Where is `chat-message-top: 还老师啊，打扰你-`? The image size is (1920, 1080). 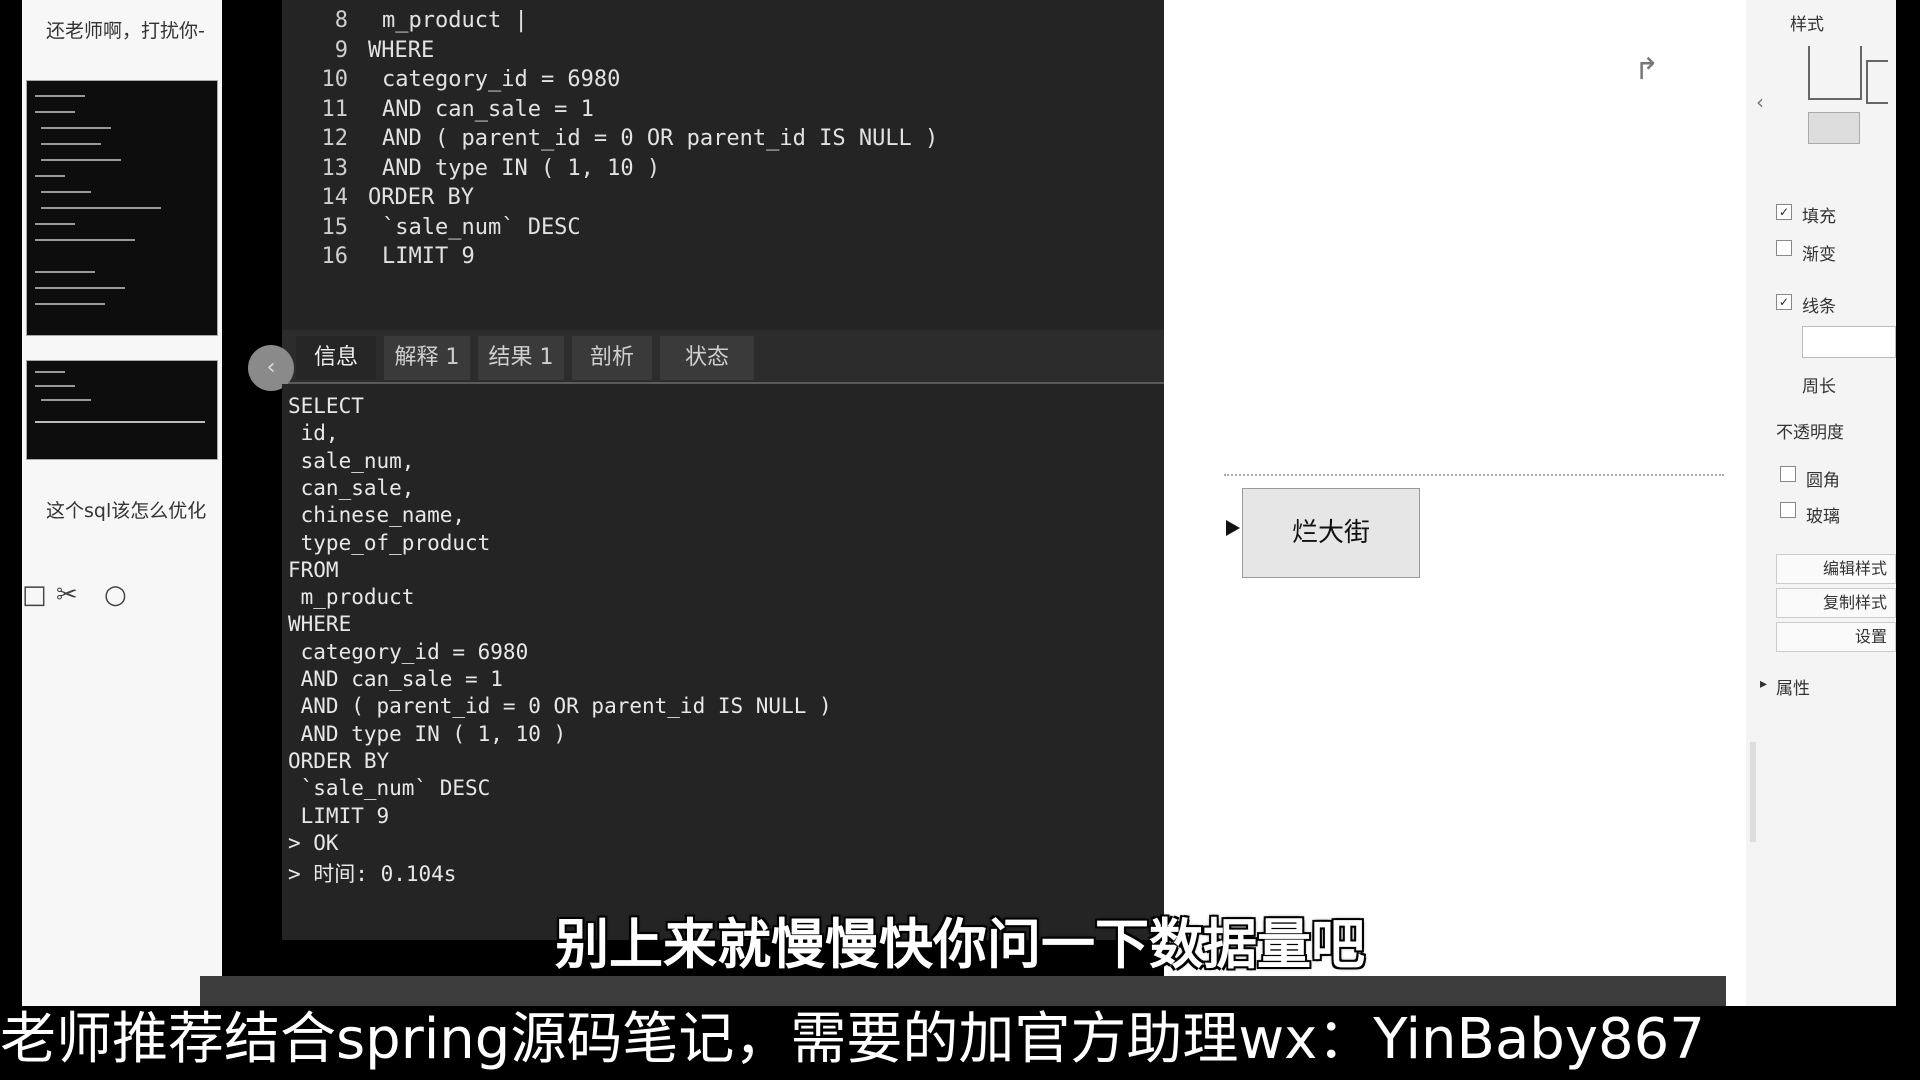 chat-message-top: 还老师啊，打扰你- is located at coordinates (125, 31).